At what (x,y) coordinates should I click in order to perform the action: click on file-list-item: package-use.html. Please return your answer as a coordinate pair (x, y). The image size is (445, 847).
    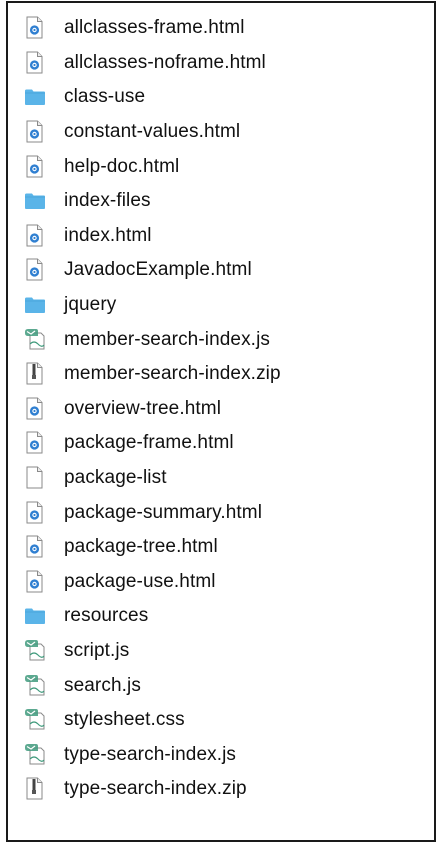
    Looking at the image, I should click on (152, 582).